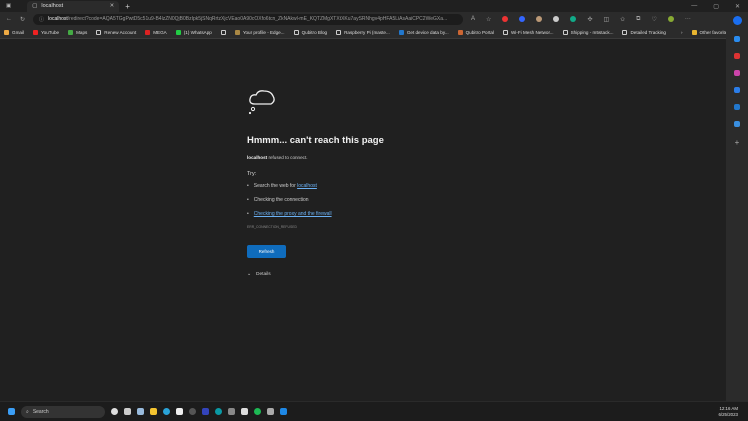  What do you see at coordinates (193, 32) in the screenshot?
I see `bookmark: (1) WhatsApp` at bounding box center [193, 32].